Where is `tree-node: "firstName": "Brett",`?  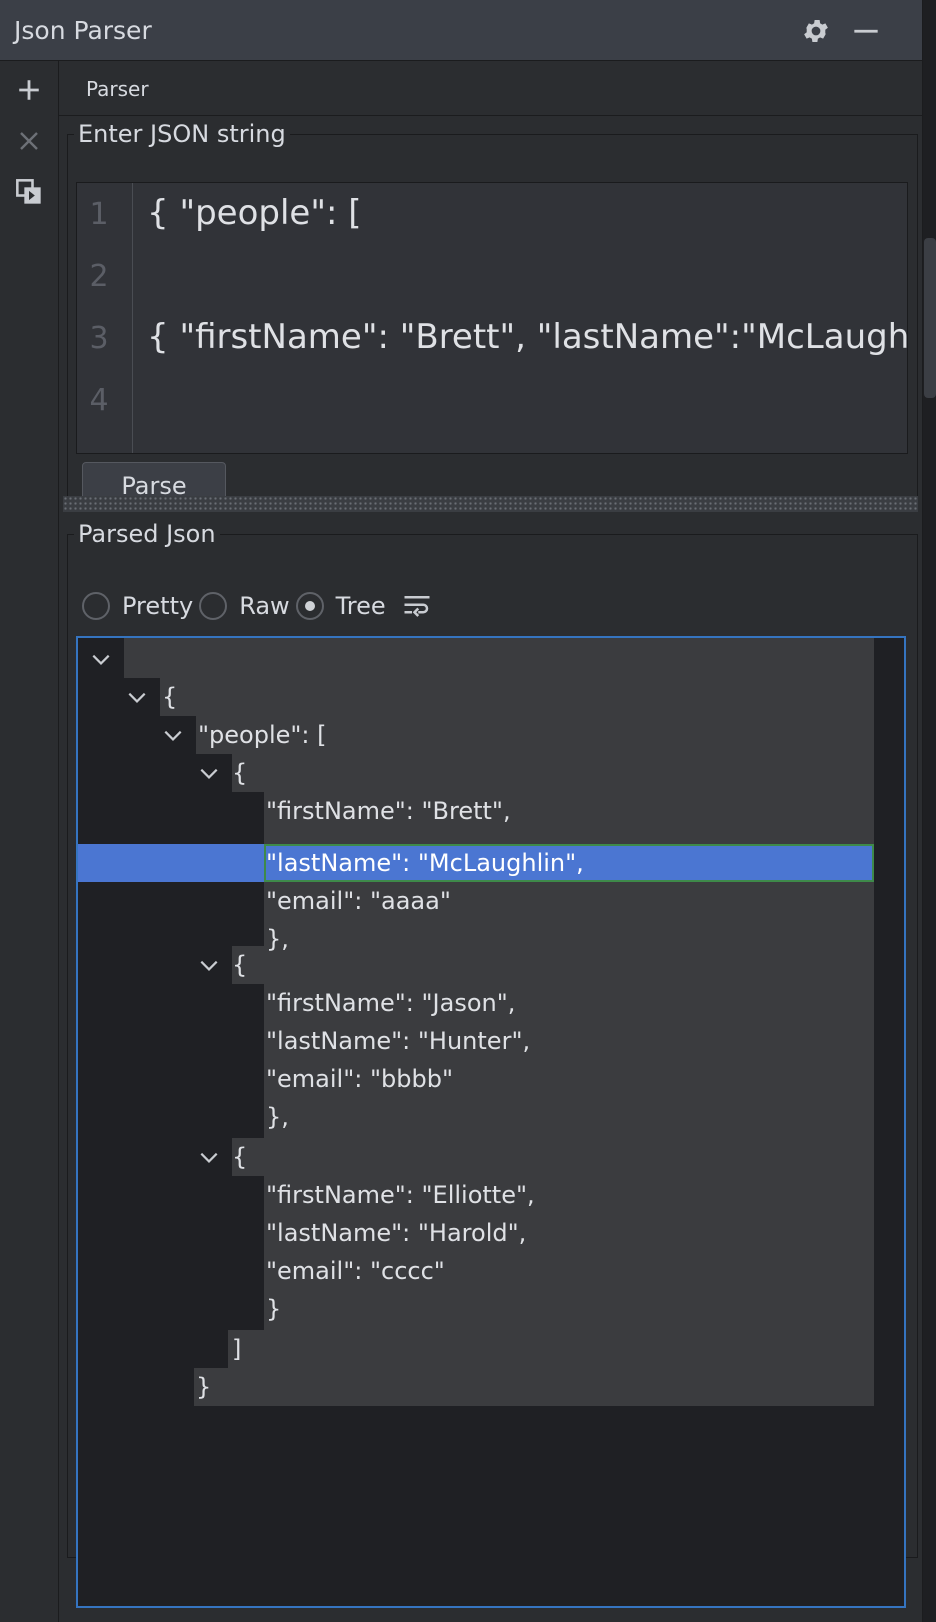
tree-node: "firstName": "Brett", is located at coordinates (388, 811).